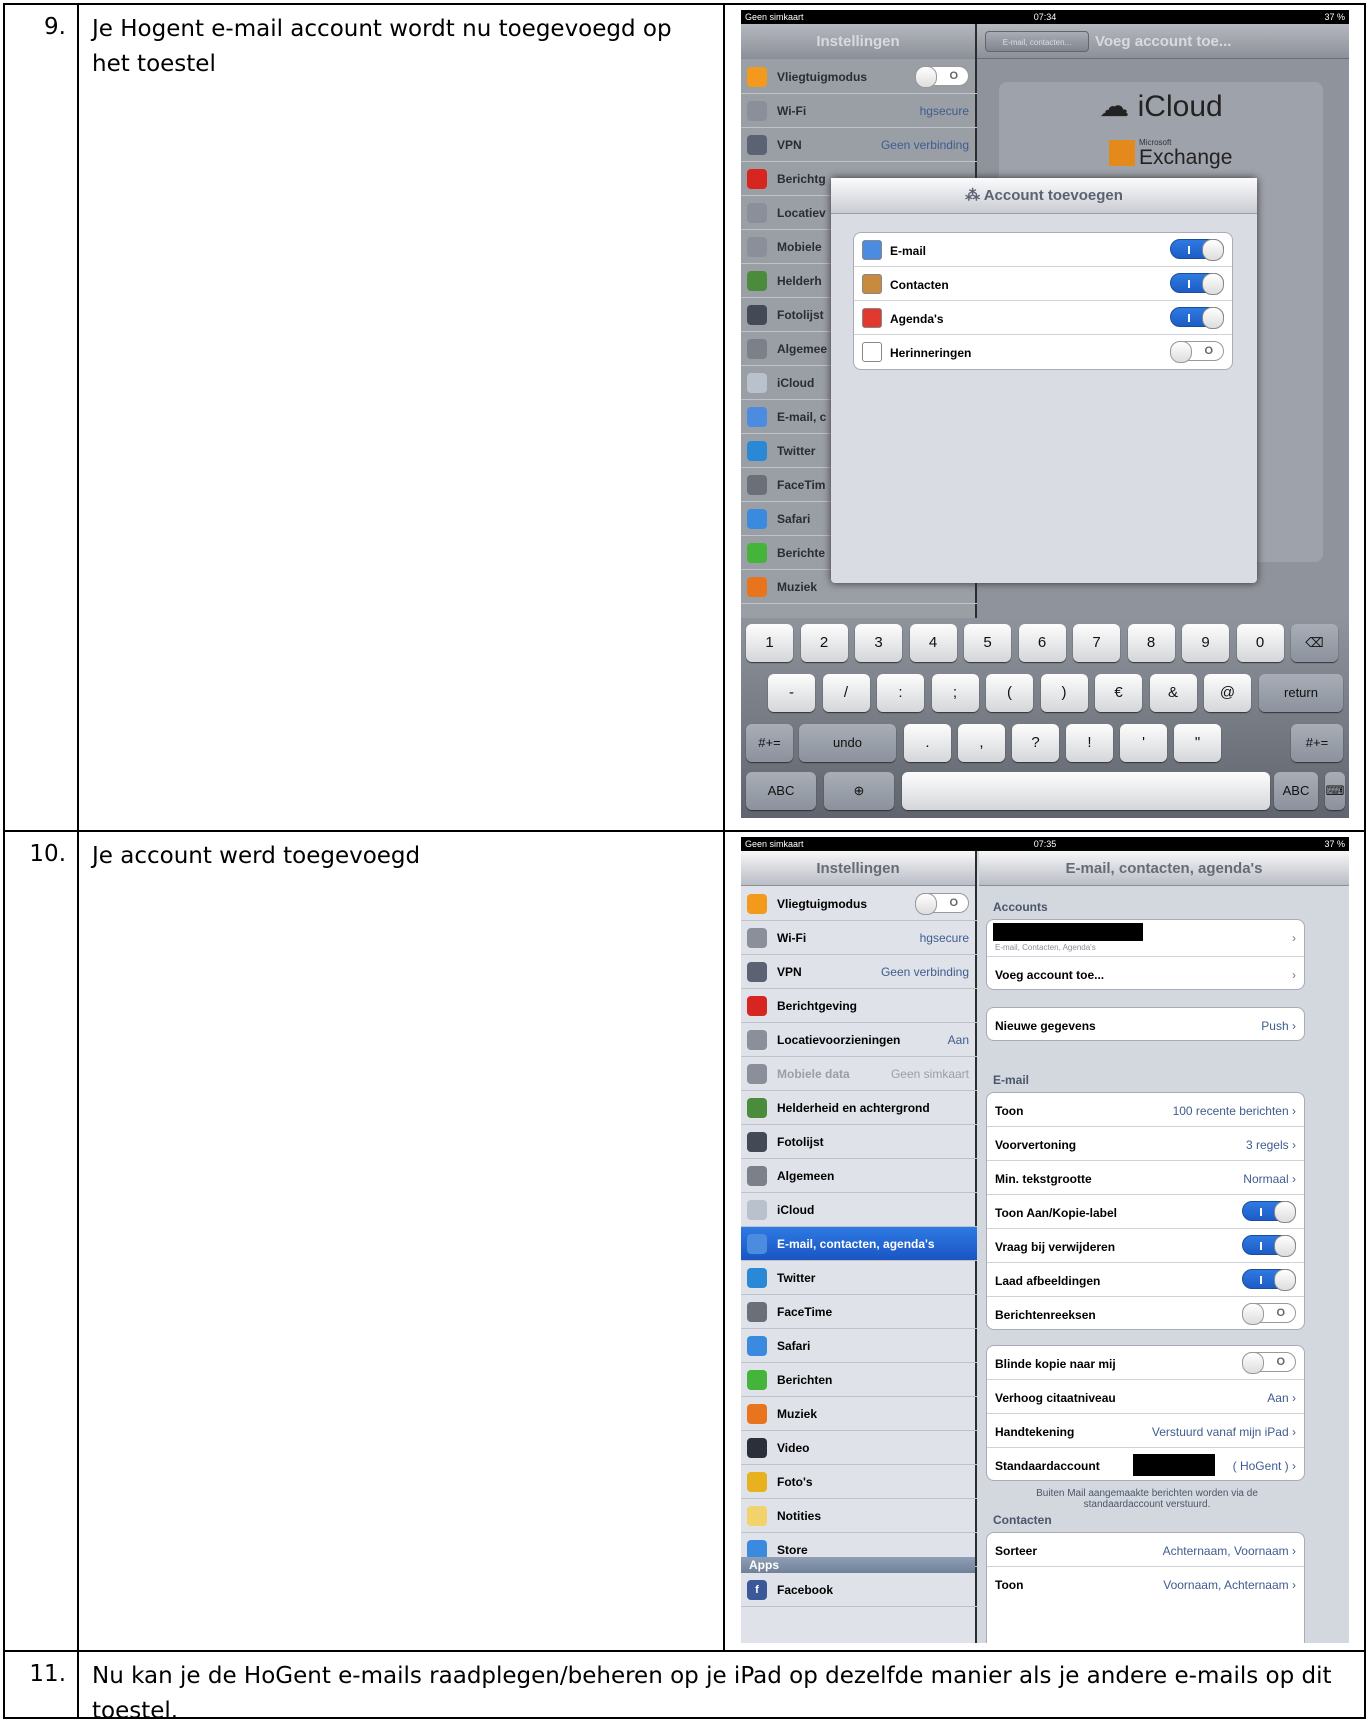 Image resolution: width=1368 pixels, height=1729 pixels. What do you see at coordinates (955, 693) in the screenshot?
I see `key-sym-3: ;` at bounding box center [955, 693].